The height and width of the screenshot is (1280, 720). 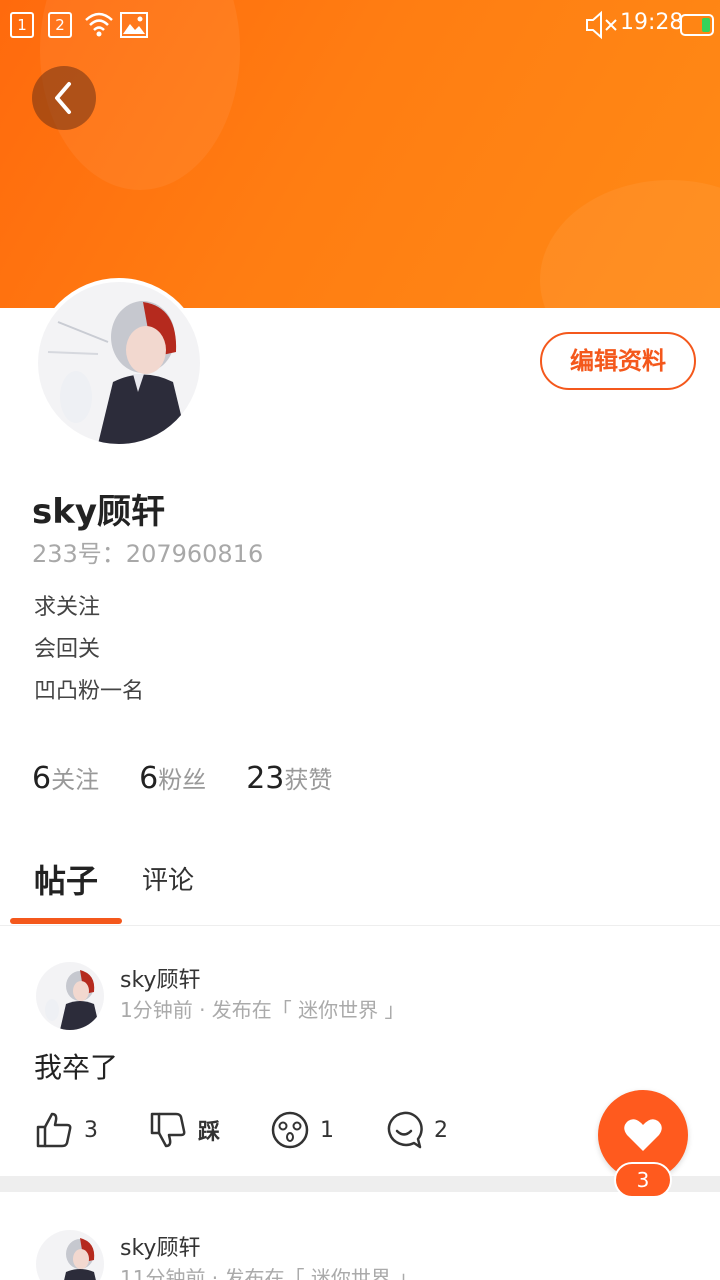 What do you see at coordinates (60, 25) in the screenshot?
I see `sim2-icon: 2` at bounding box center [60, 25].